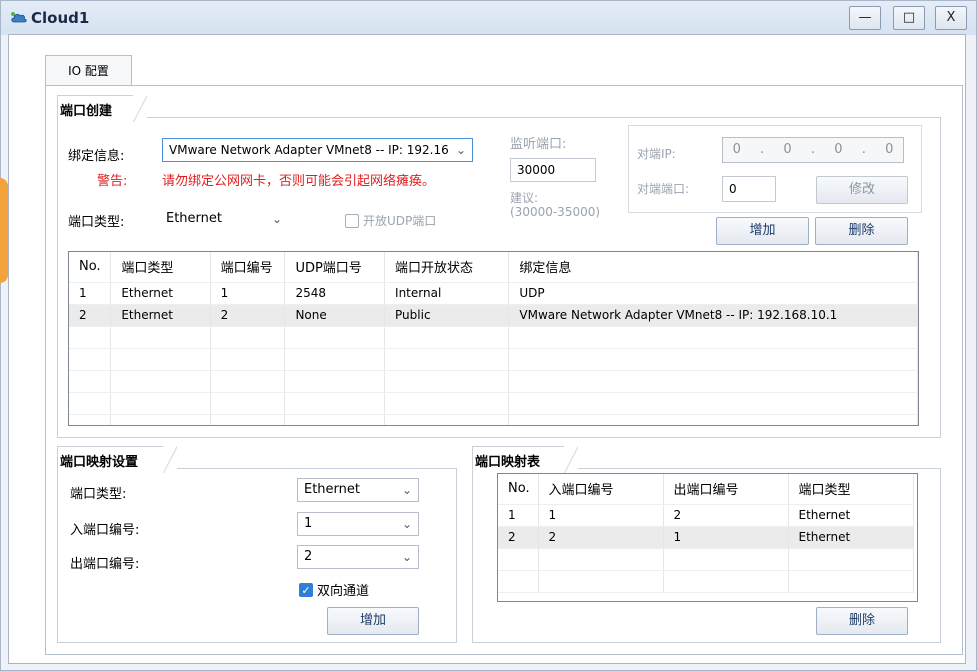 This screenshot has height=671, width=977. What do you see at coordinates (909, 18) in the screenshot?
I see `maximize-button: □` at bounding box center [909, 18].